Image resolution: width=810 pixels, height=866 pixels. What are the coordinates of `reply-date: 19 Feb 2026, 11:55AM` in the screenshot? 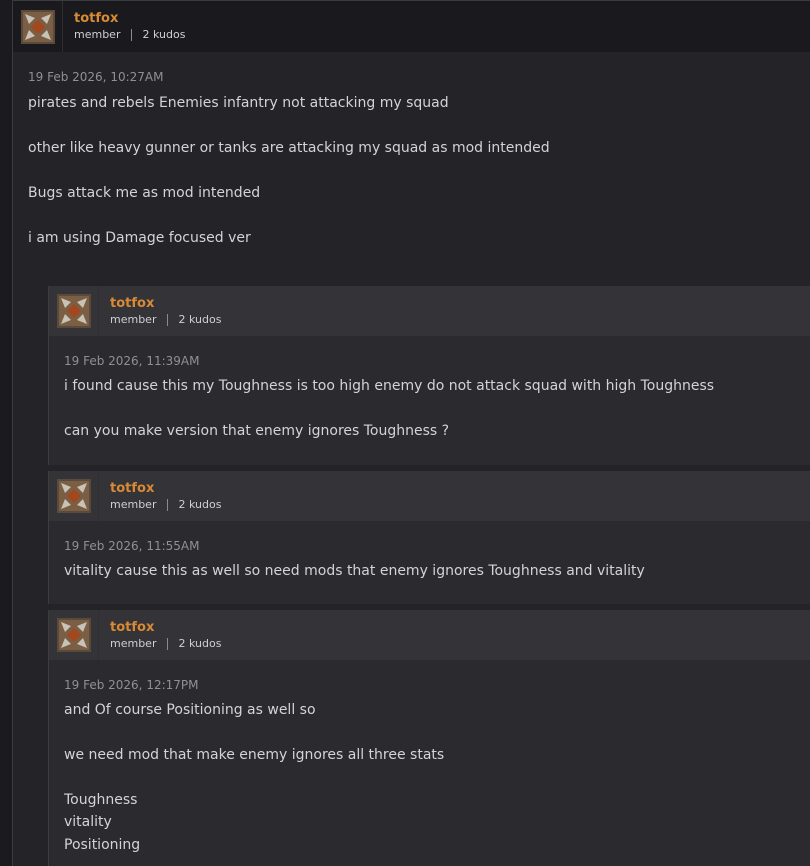 It's located at (132, 546).